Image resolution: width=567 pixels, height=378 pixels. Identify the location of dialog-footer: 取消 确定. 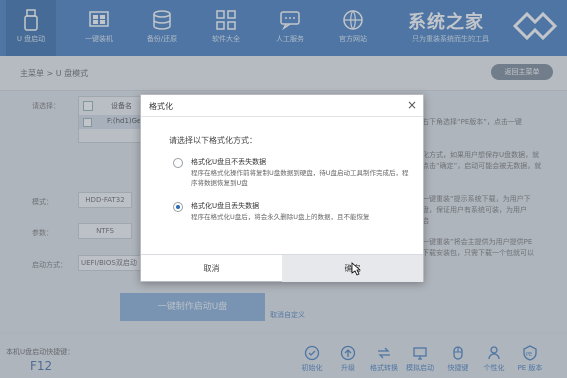
(282, 268).